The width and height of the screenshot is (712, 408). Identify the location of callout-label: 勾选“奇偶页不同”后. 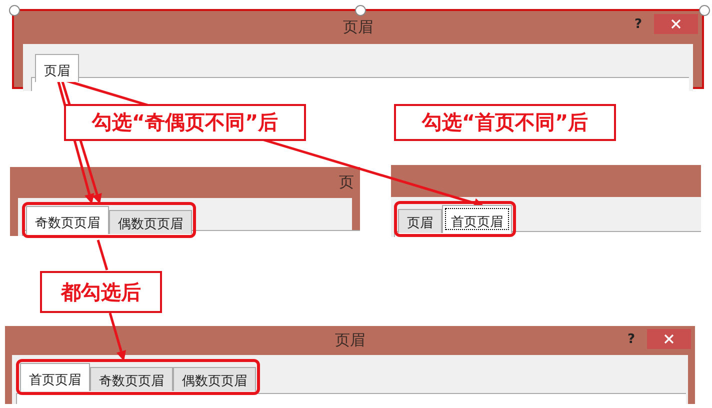
(185, 122).